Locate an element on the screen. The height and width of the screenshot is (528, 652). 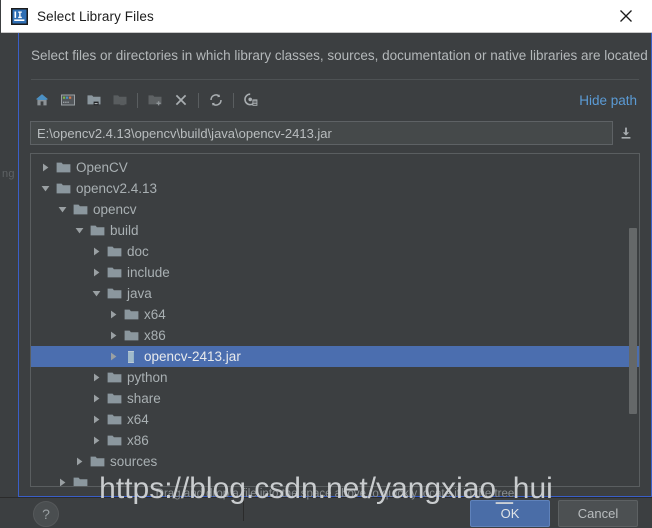
tree-row is located at coordinates (335, 479).